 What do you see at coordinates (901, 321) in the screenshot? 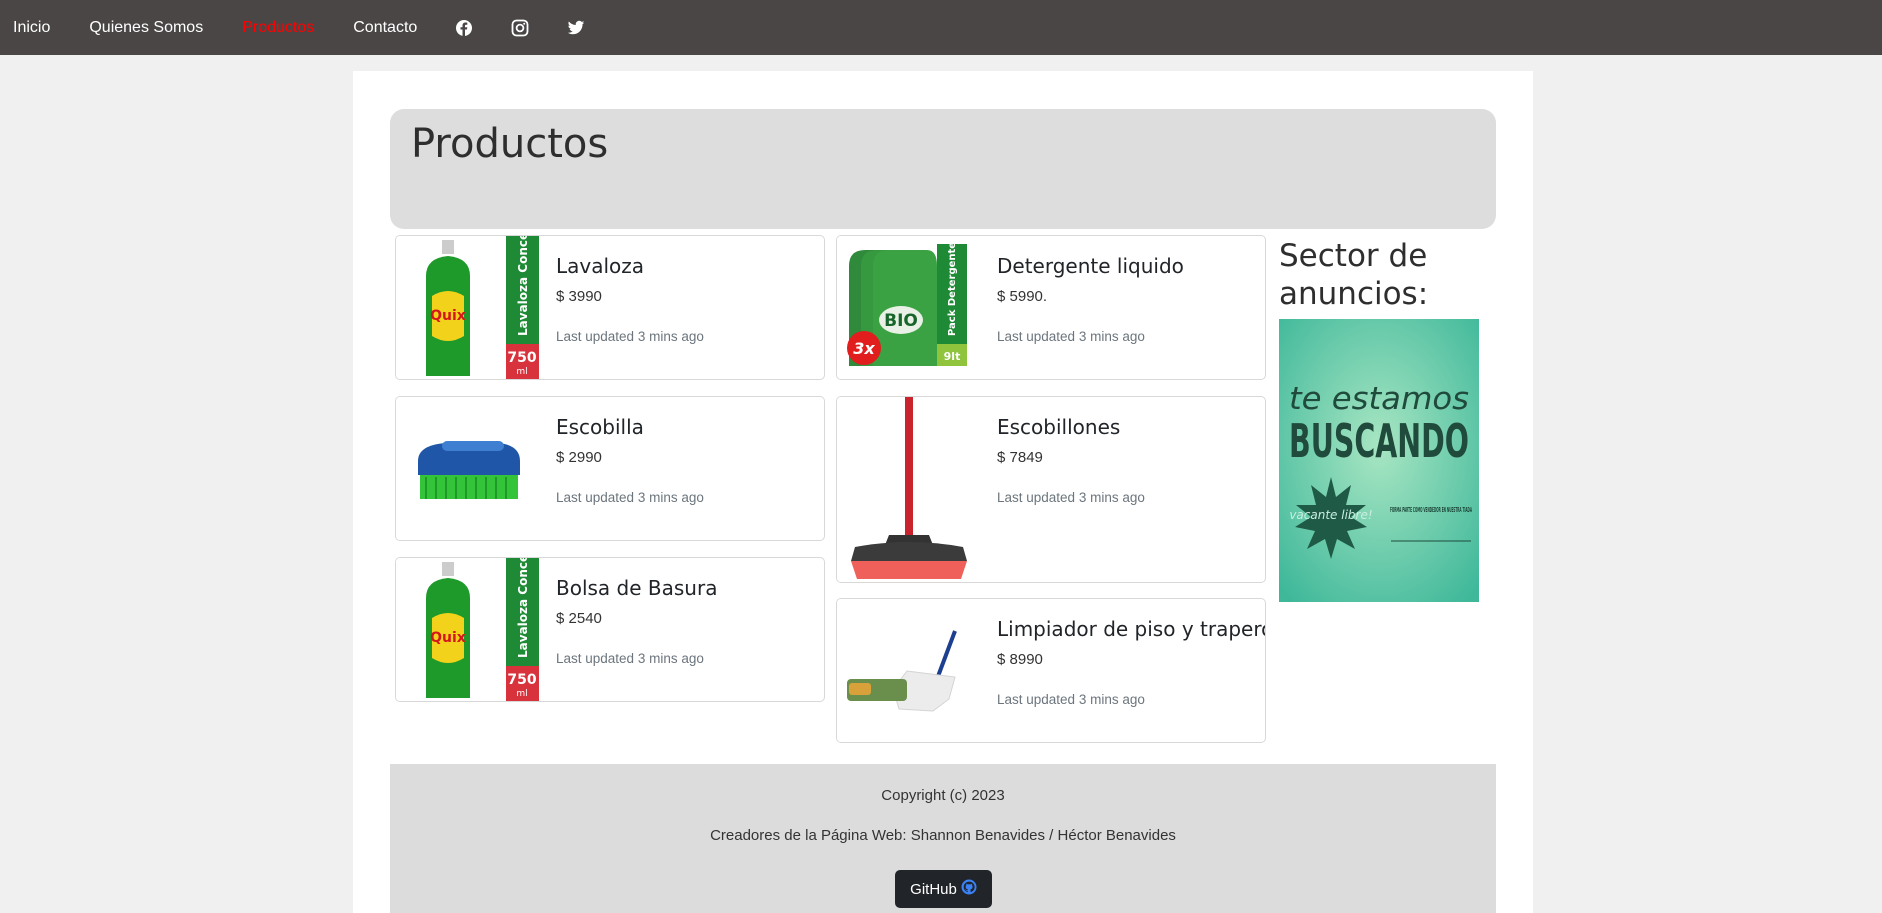
I see `brand-label: BIO` at bounding box center [901, 321].